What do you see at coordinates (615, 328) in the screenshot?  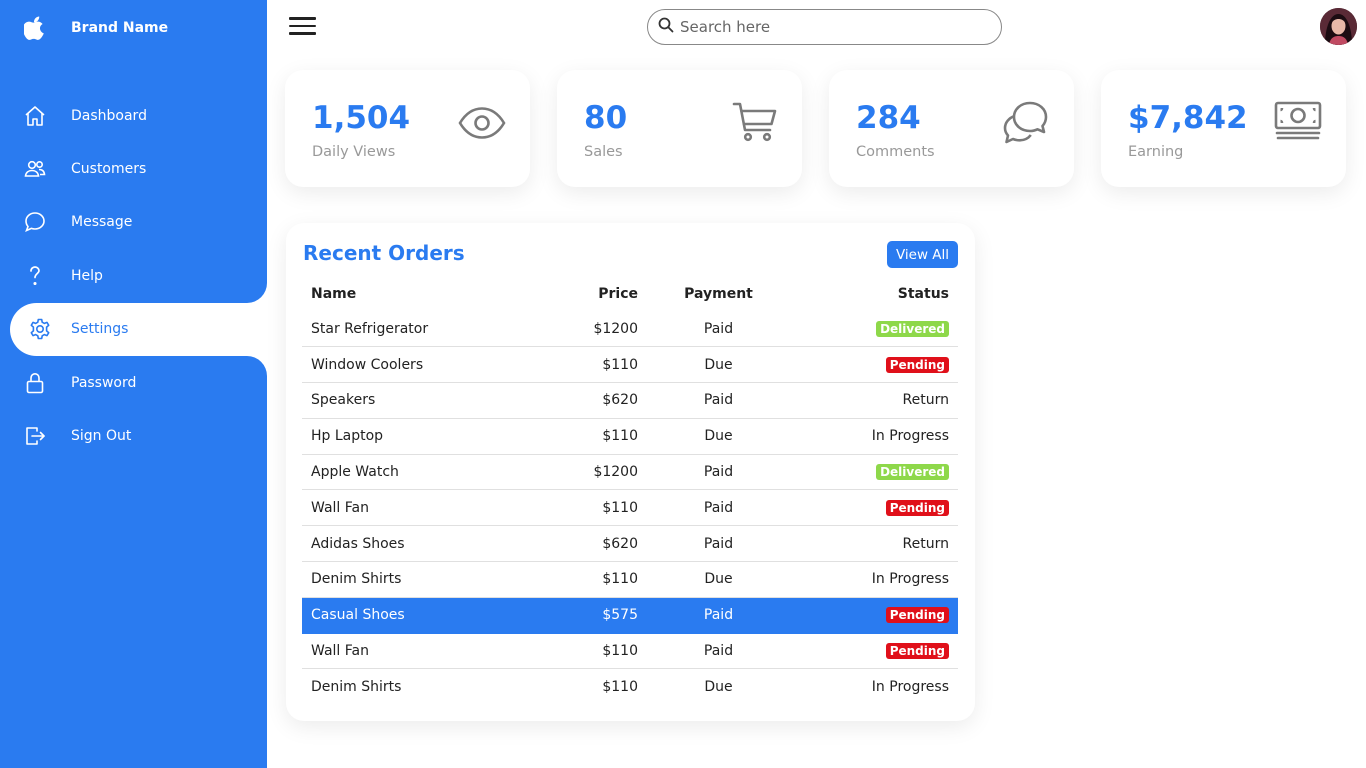 I see `order-price: $1200` at bounding box center [615, 328].